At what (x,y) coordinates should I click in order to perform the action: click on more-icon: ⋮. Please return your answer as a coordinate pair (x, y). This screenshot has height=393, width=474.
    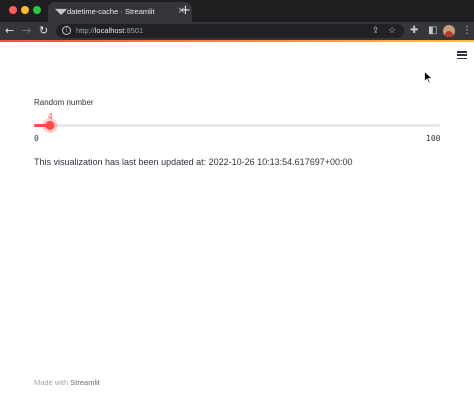
    Looking at the image, I should click on (467, 31).